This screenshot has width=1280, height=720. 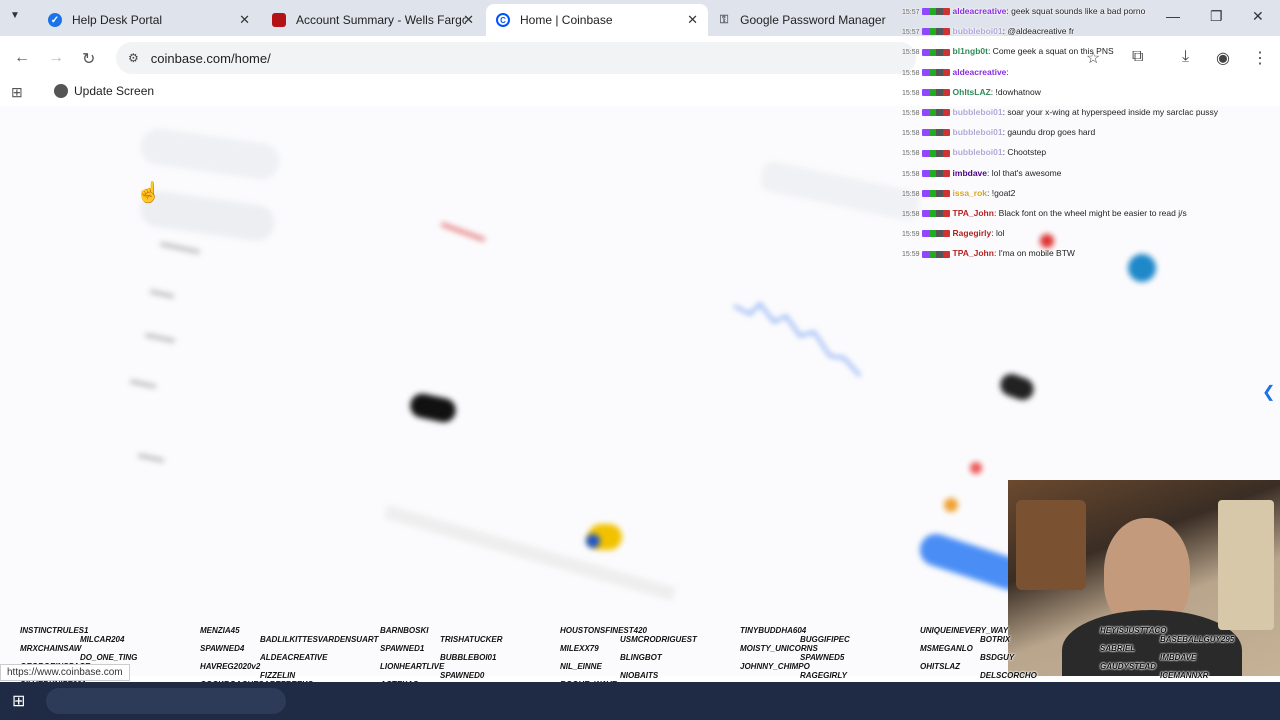 I want to click on chat-text: : geek squat sounds like a bad porno, so click(x=1076, y=11).